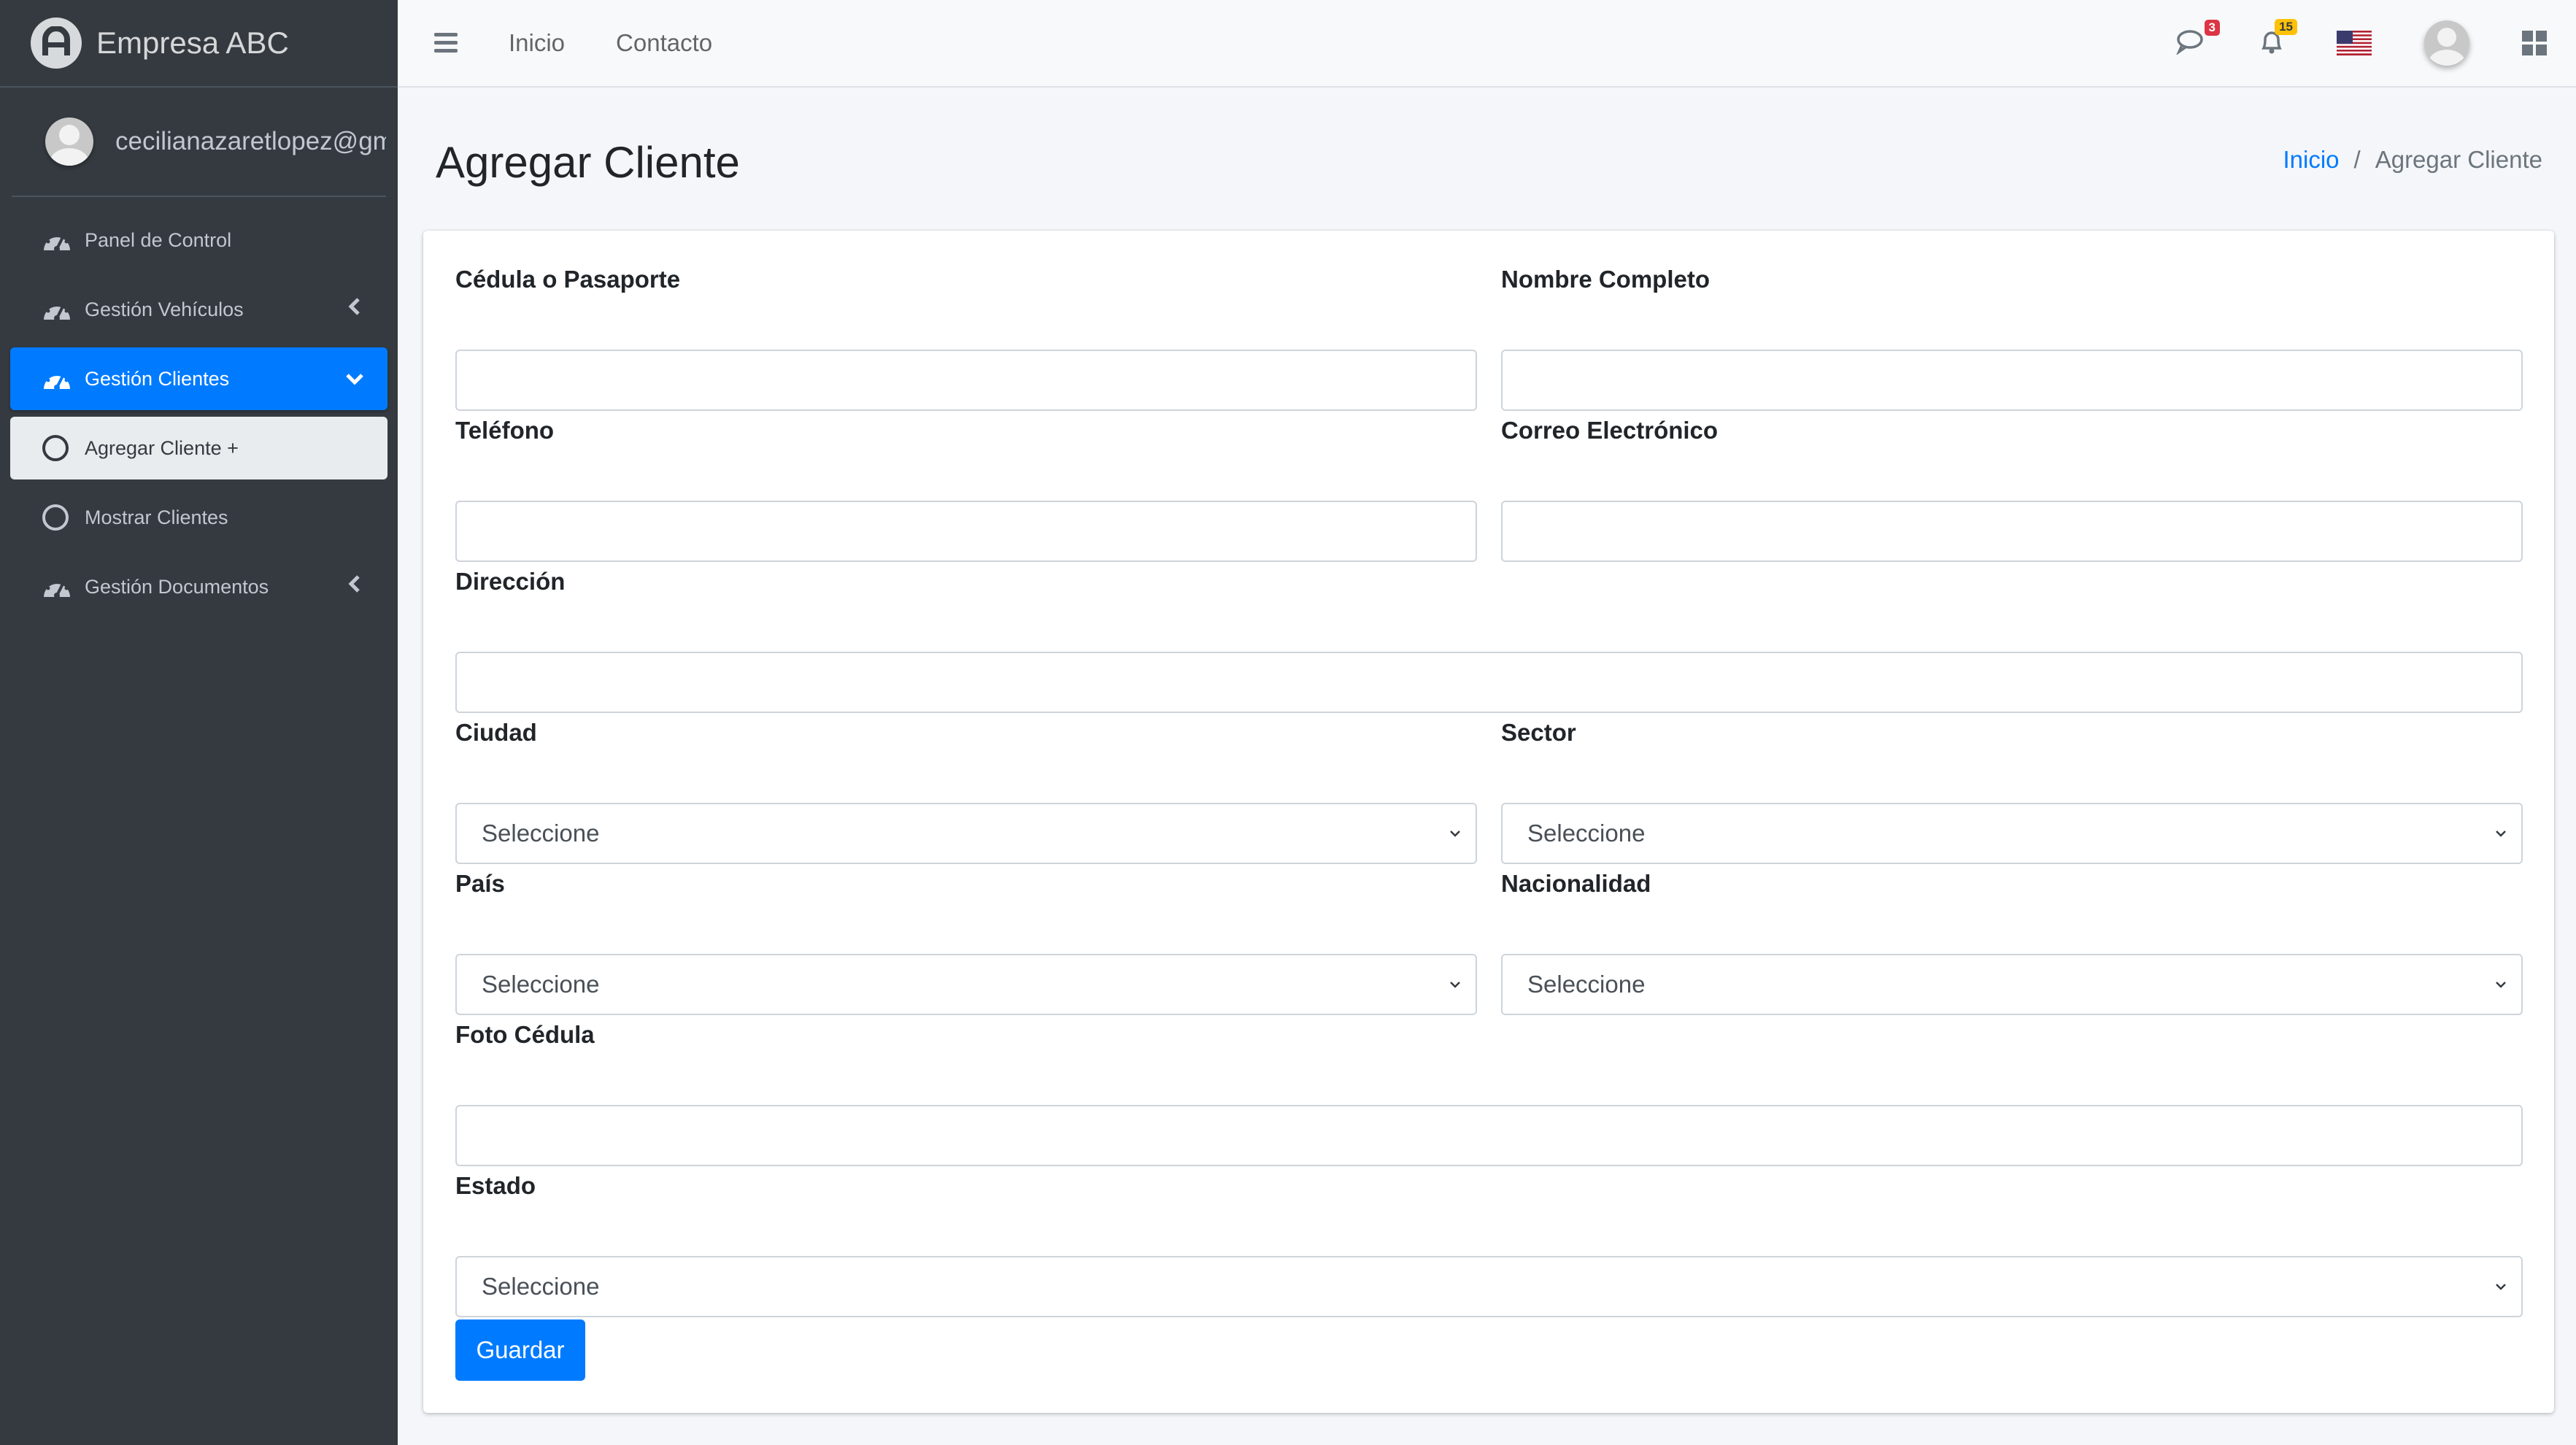 Image resolution: width=2576 pixels, height=1445 pixels. Describe the element at coordinates (510, 581) in the screenshot. I see `direccion-label: Dirección` at that location.